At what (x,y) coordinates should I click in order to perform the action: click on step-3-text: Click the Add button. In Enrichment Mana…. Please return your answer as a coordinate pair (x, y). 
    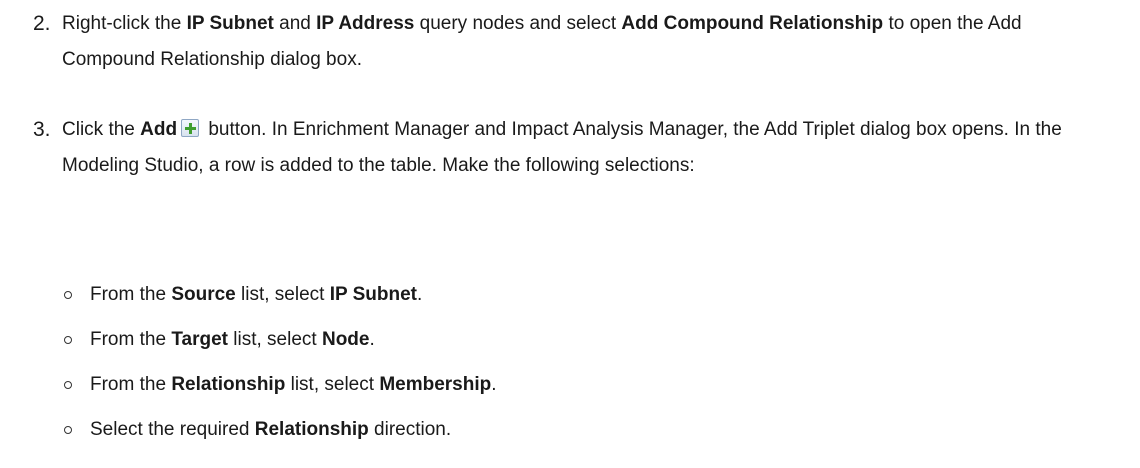
    Looking at the image, I should click on (577, 148).